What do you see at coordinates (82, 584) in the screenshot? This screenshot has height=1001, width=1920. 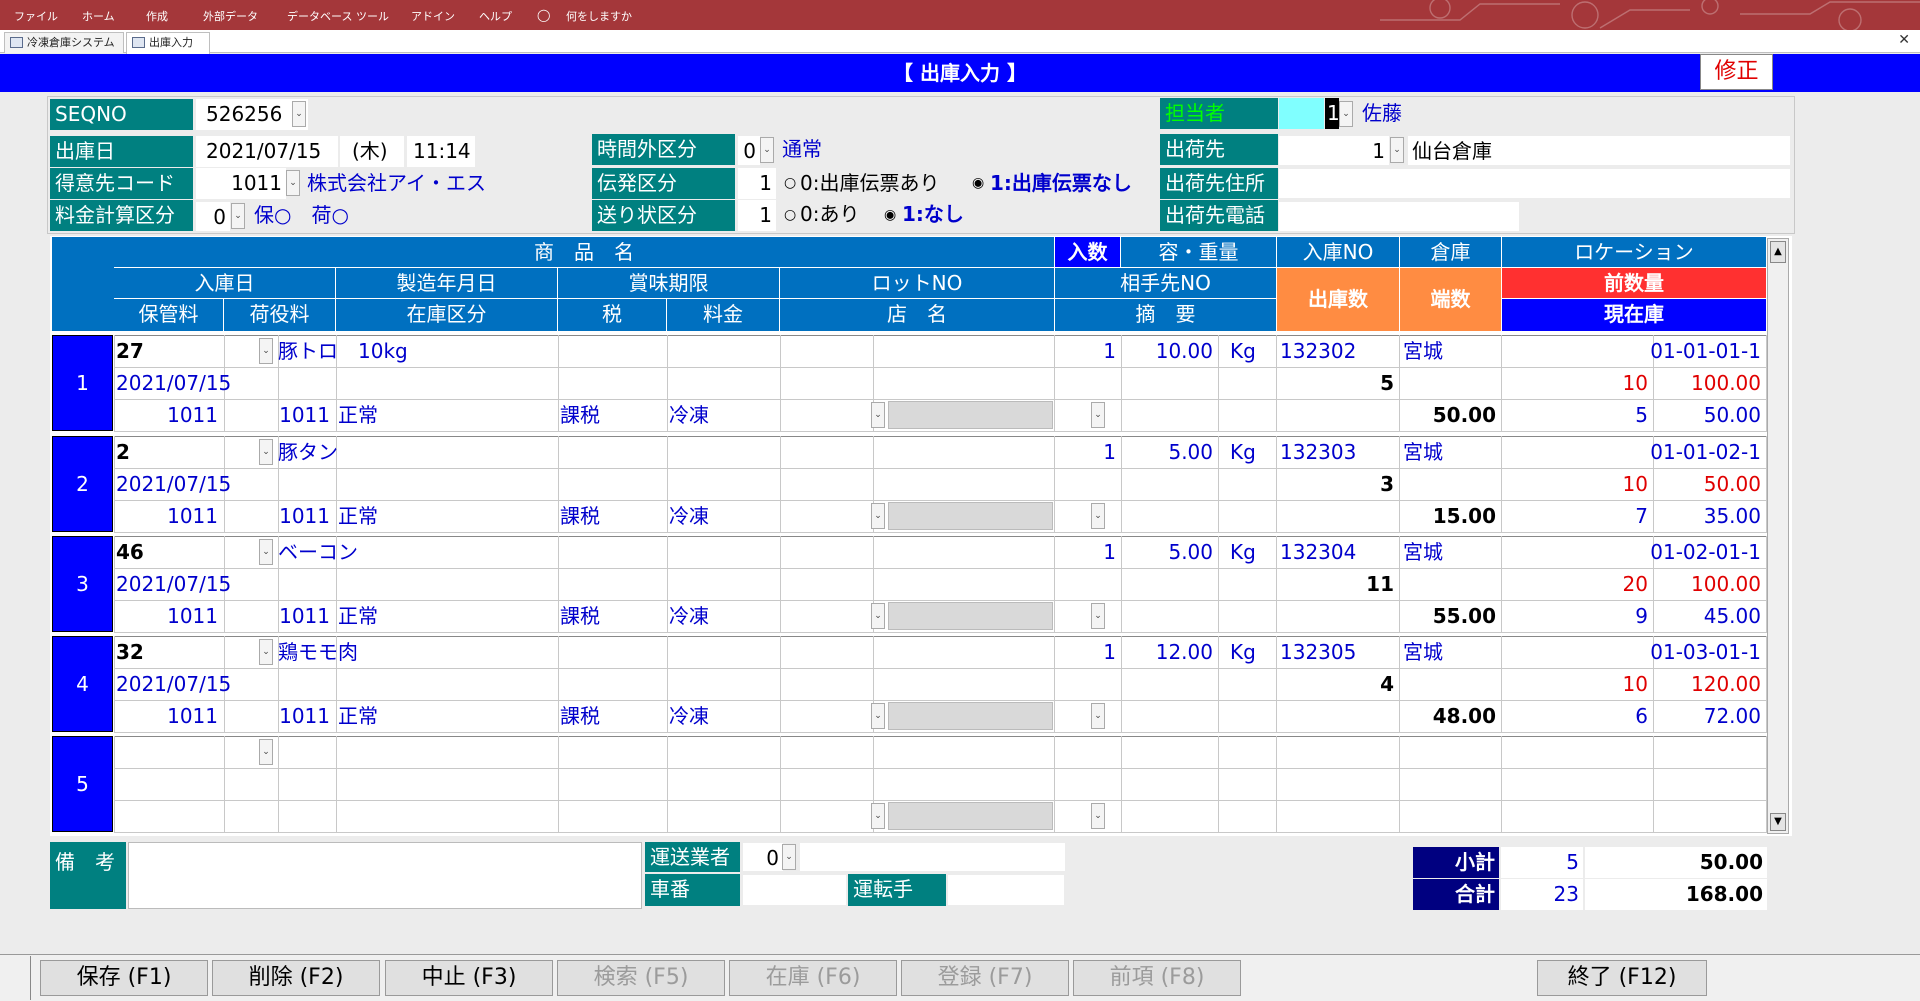 I see `row-number: 3` at bounding box center [82, 584].